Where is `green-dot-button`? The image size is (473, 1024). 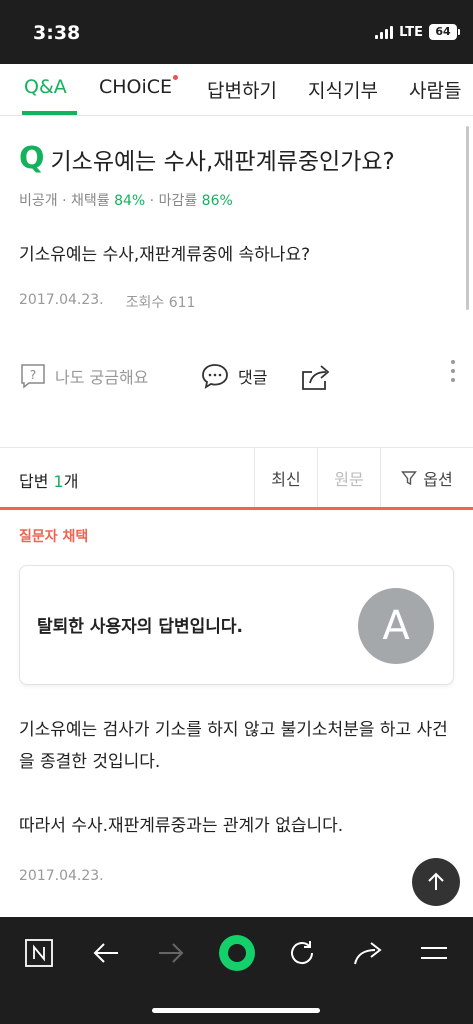 green-dot-button is located at coordinates (237, 953).